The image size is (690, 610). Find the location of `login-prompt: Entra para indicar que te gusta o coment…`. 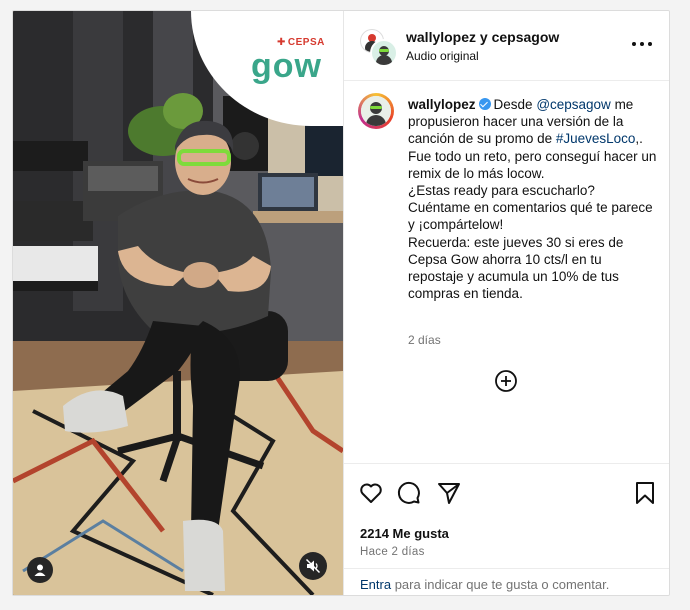

login-prompt: Entra para indicar que te gusta o coment… is located at coordinates (506, 581).